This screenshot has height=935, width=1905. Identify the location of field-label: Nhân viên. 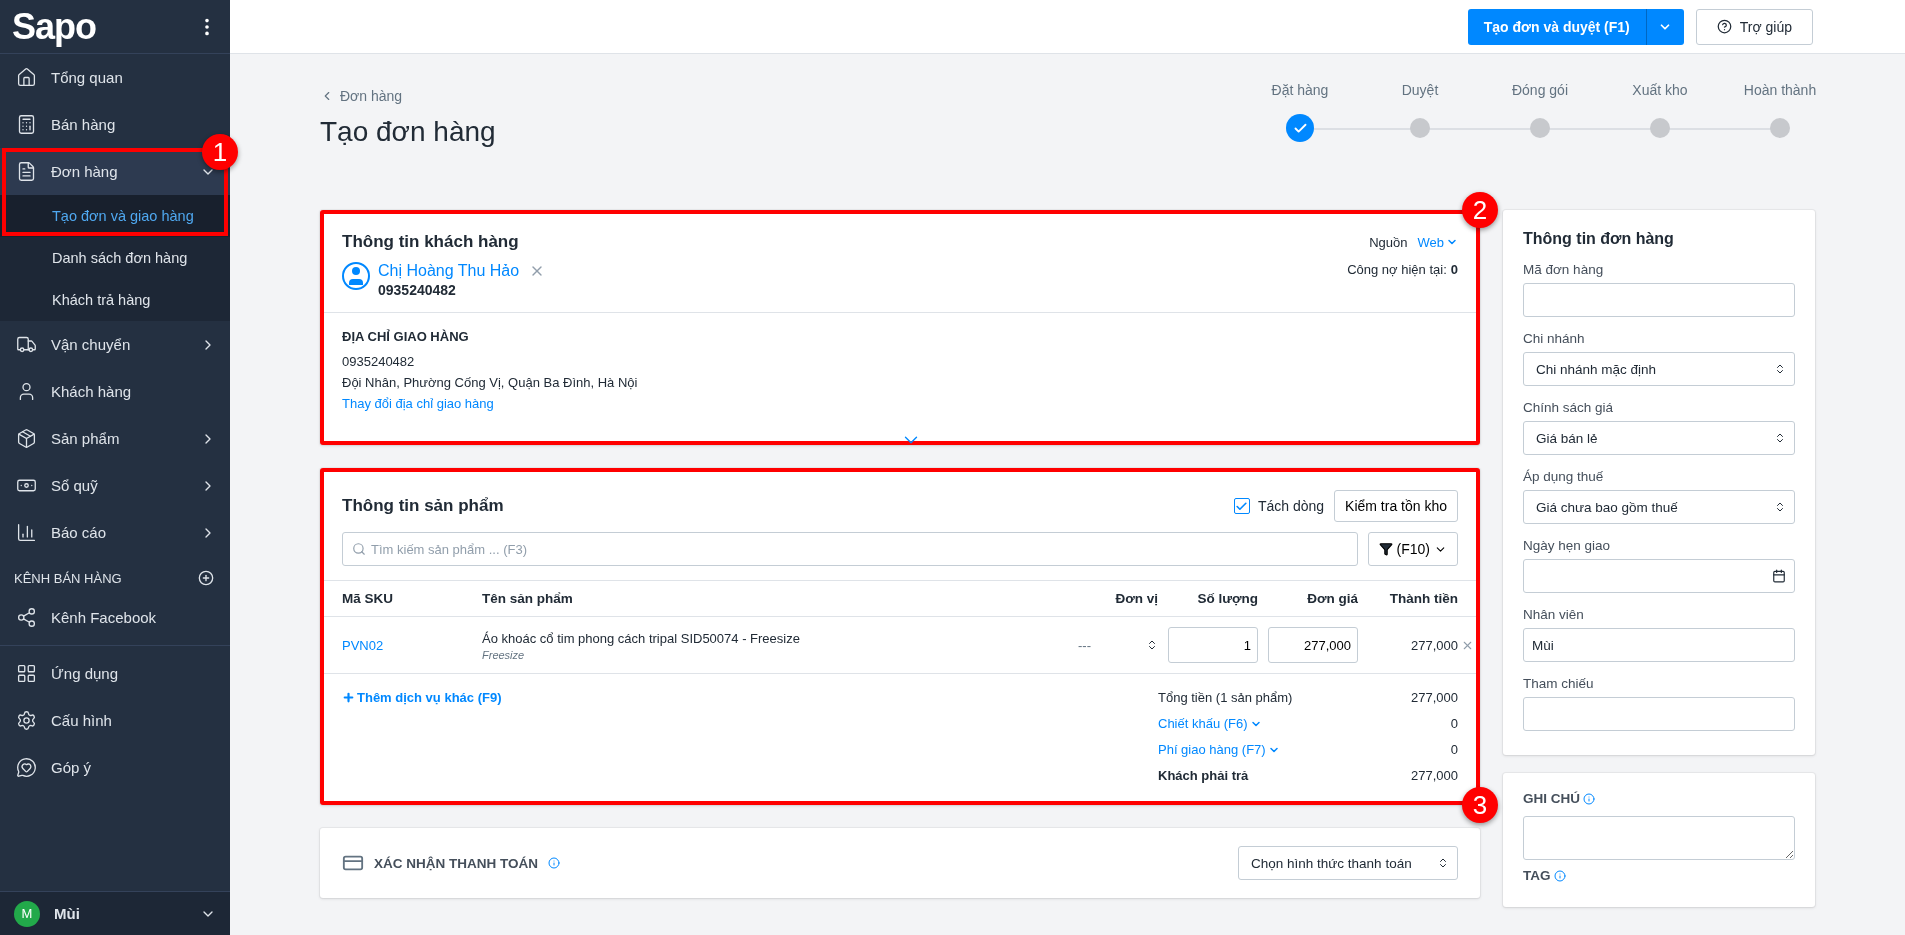
(1554, 614).